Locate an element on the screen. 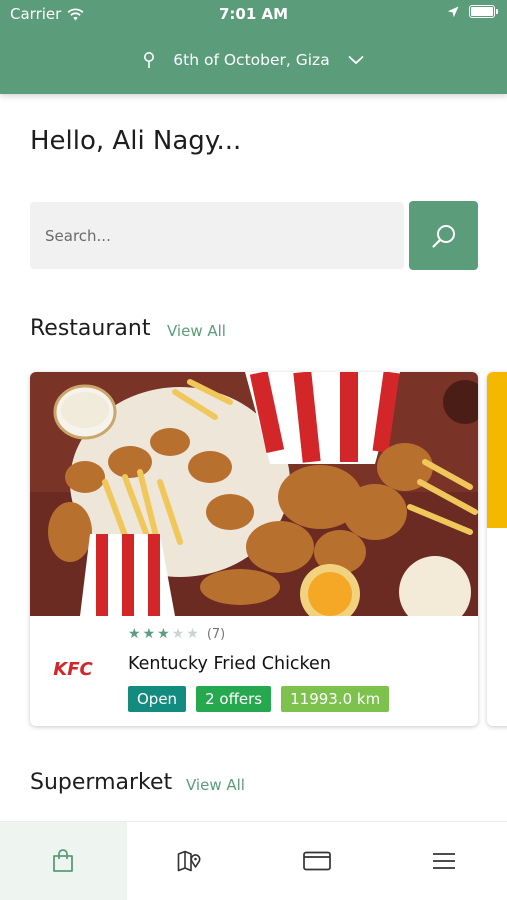 The image size is (507, 900). map-pin-icon is located at coordinates (189, 861).